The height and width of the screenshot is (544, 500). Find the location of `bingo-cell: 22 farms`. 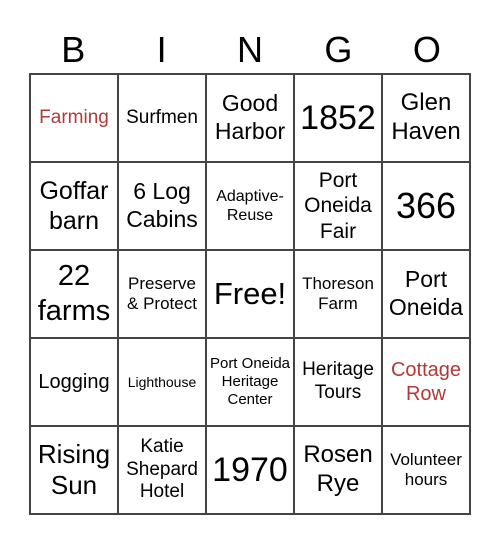

bingo-cell: 22 farms is located at coordinates (74, 294).